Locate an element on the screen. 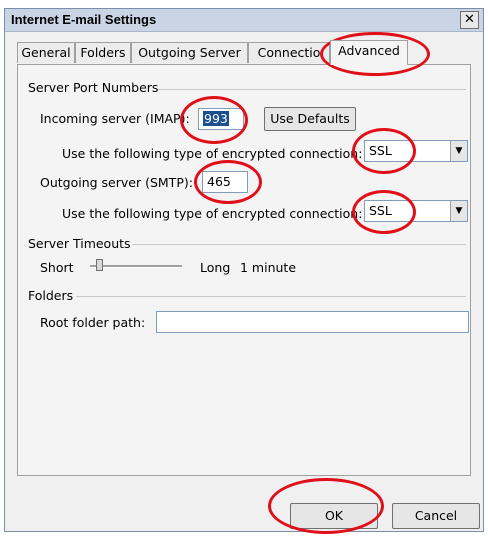 This screenshot has height=536, width=488. outgoing-port-value: 465 is located at coordinates (219, 181).